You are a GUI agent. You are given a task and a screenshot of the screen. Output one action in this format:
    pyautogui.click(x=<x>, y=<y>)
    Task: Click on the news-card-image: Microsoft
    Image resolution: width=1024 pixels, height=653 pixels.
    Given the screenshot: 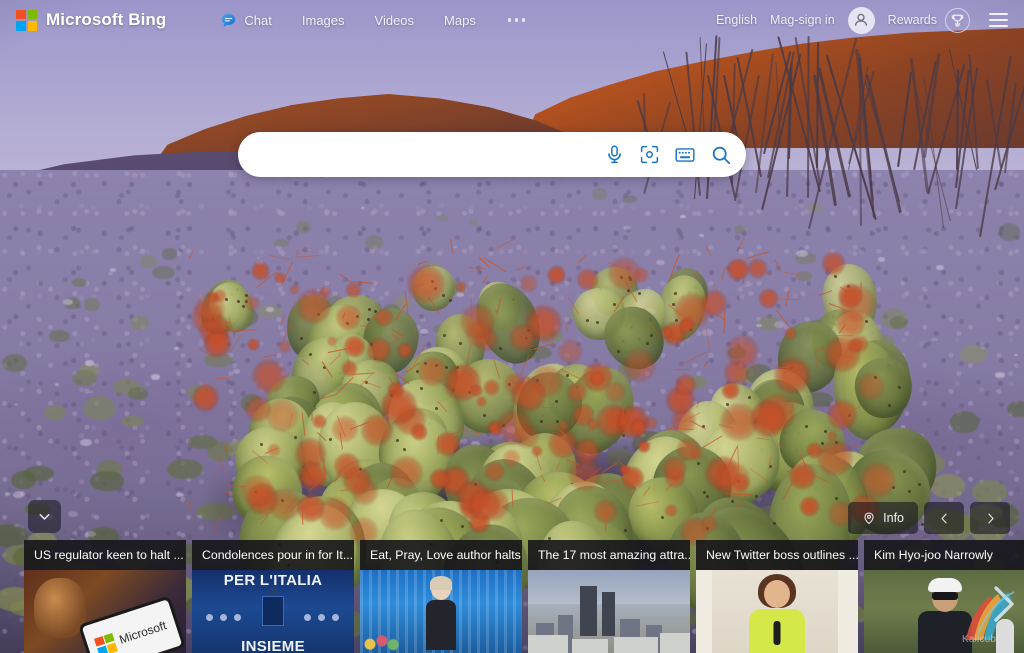 What is the action you would take?
    pyautogui.click(x=105, y=611)
    